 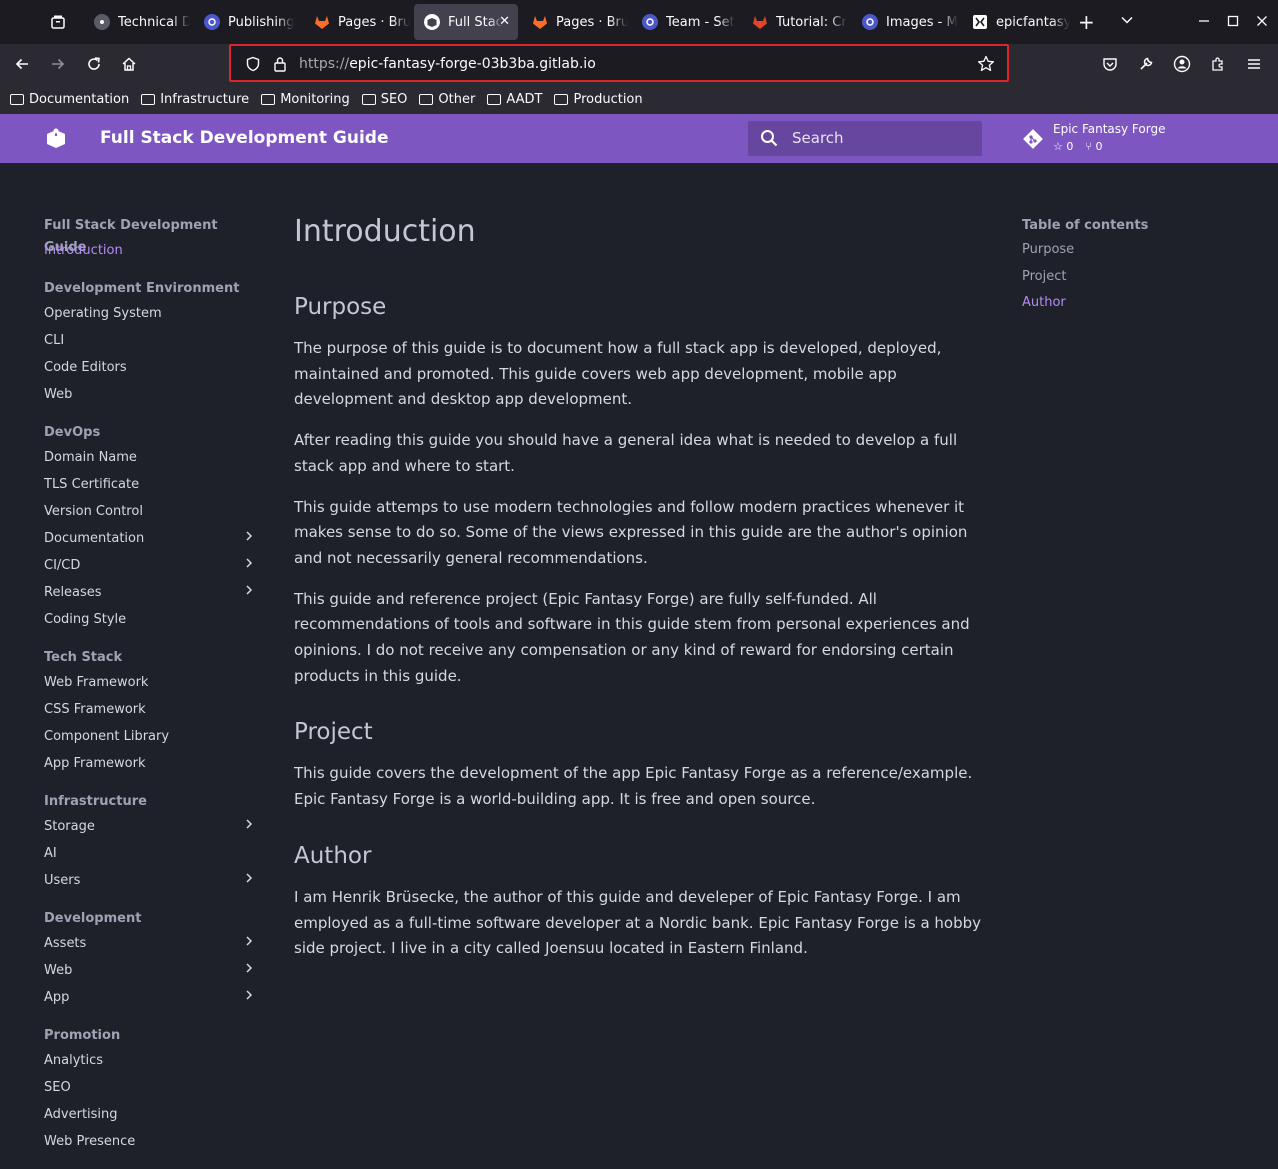 What do you see at coordinates (95, 763) in the screenshot?
I see `sidebar-item-label: App Framework` at bounding box center [95, 763].